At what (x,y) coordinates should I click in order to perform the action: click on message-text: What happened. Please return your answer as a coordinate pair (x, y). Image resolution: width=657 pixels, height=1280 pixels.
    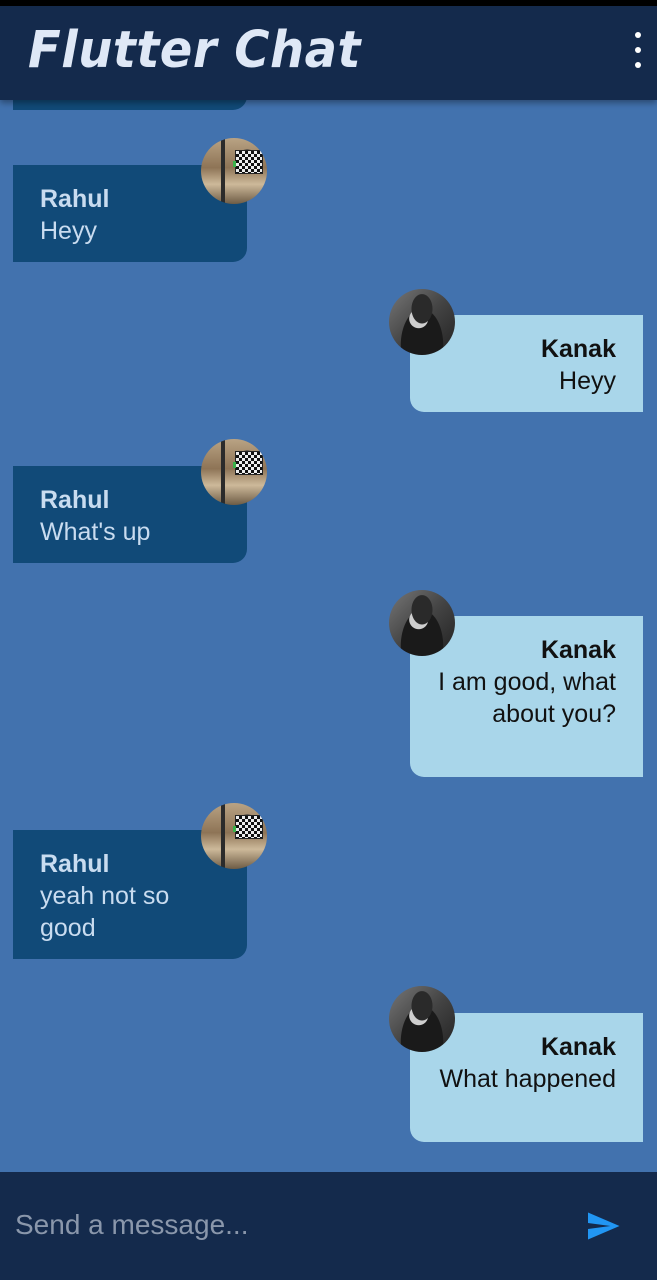
    Looking at the image, I should click on (527, 1079).